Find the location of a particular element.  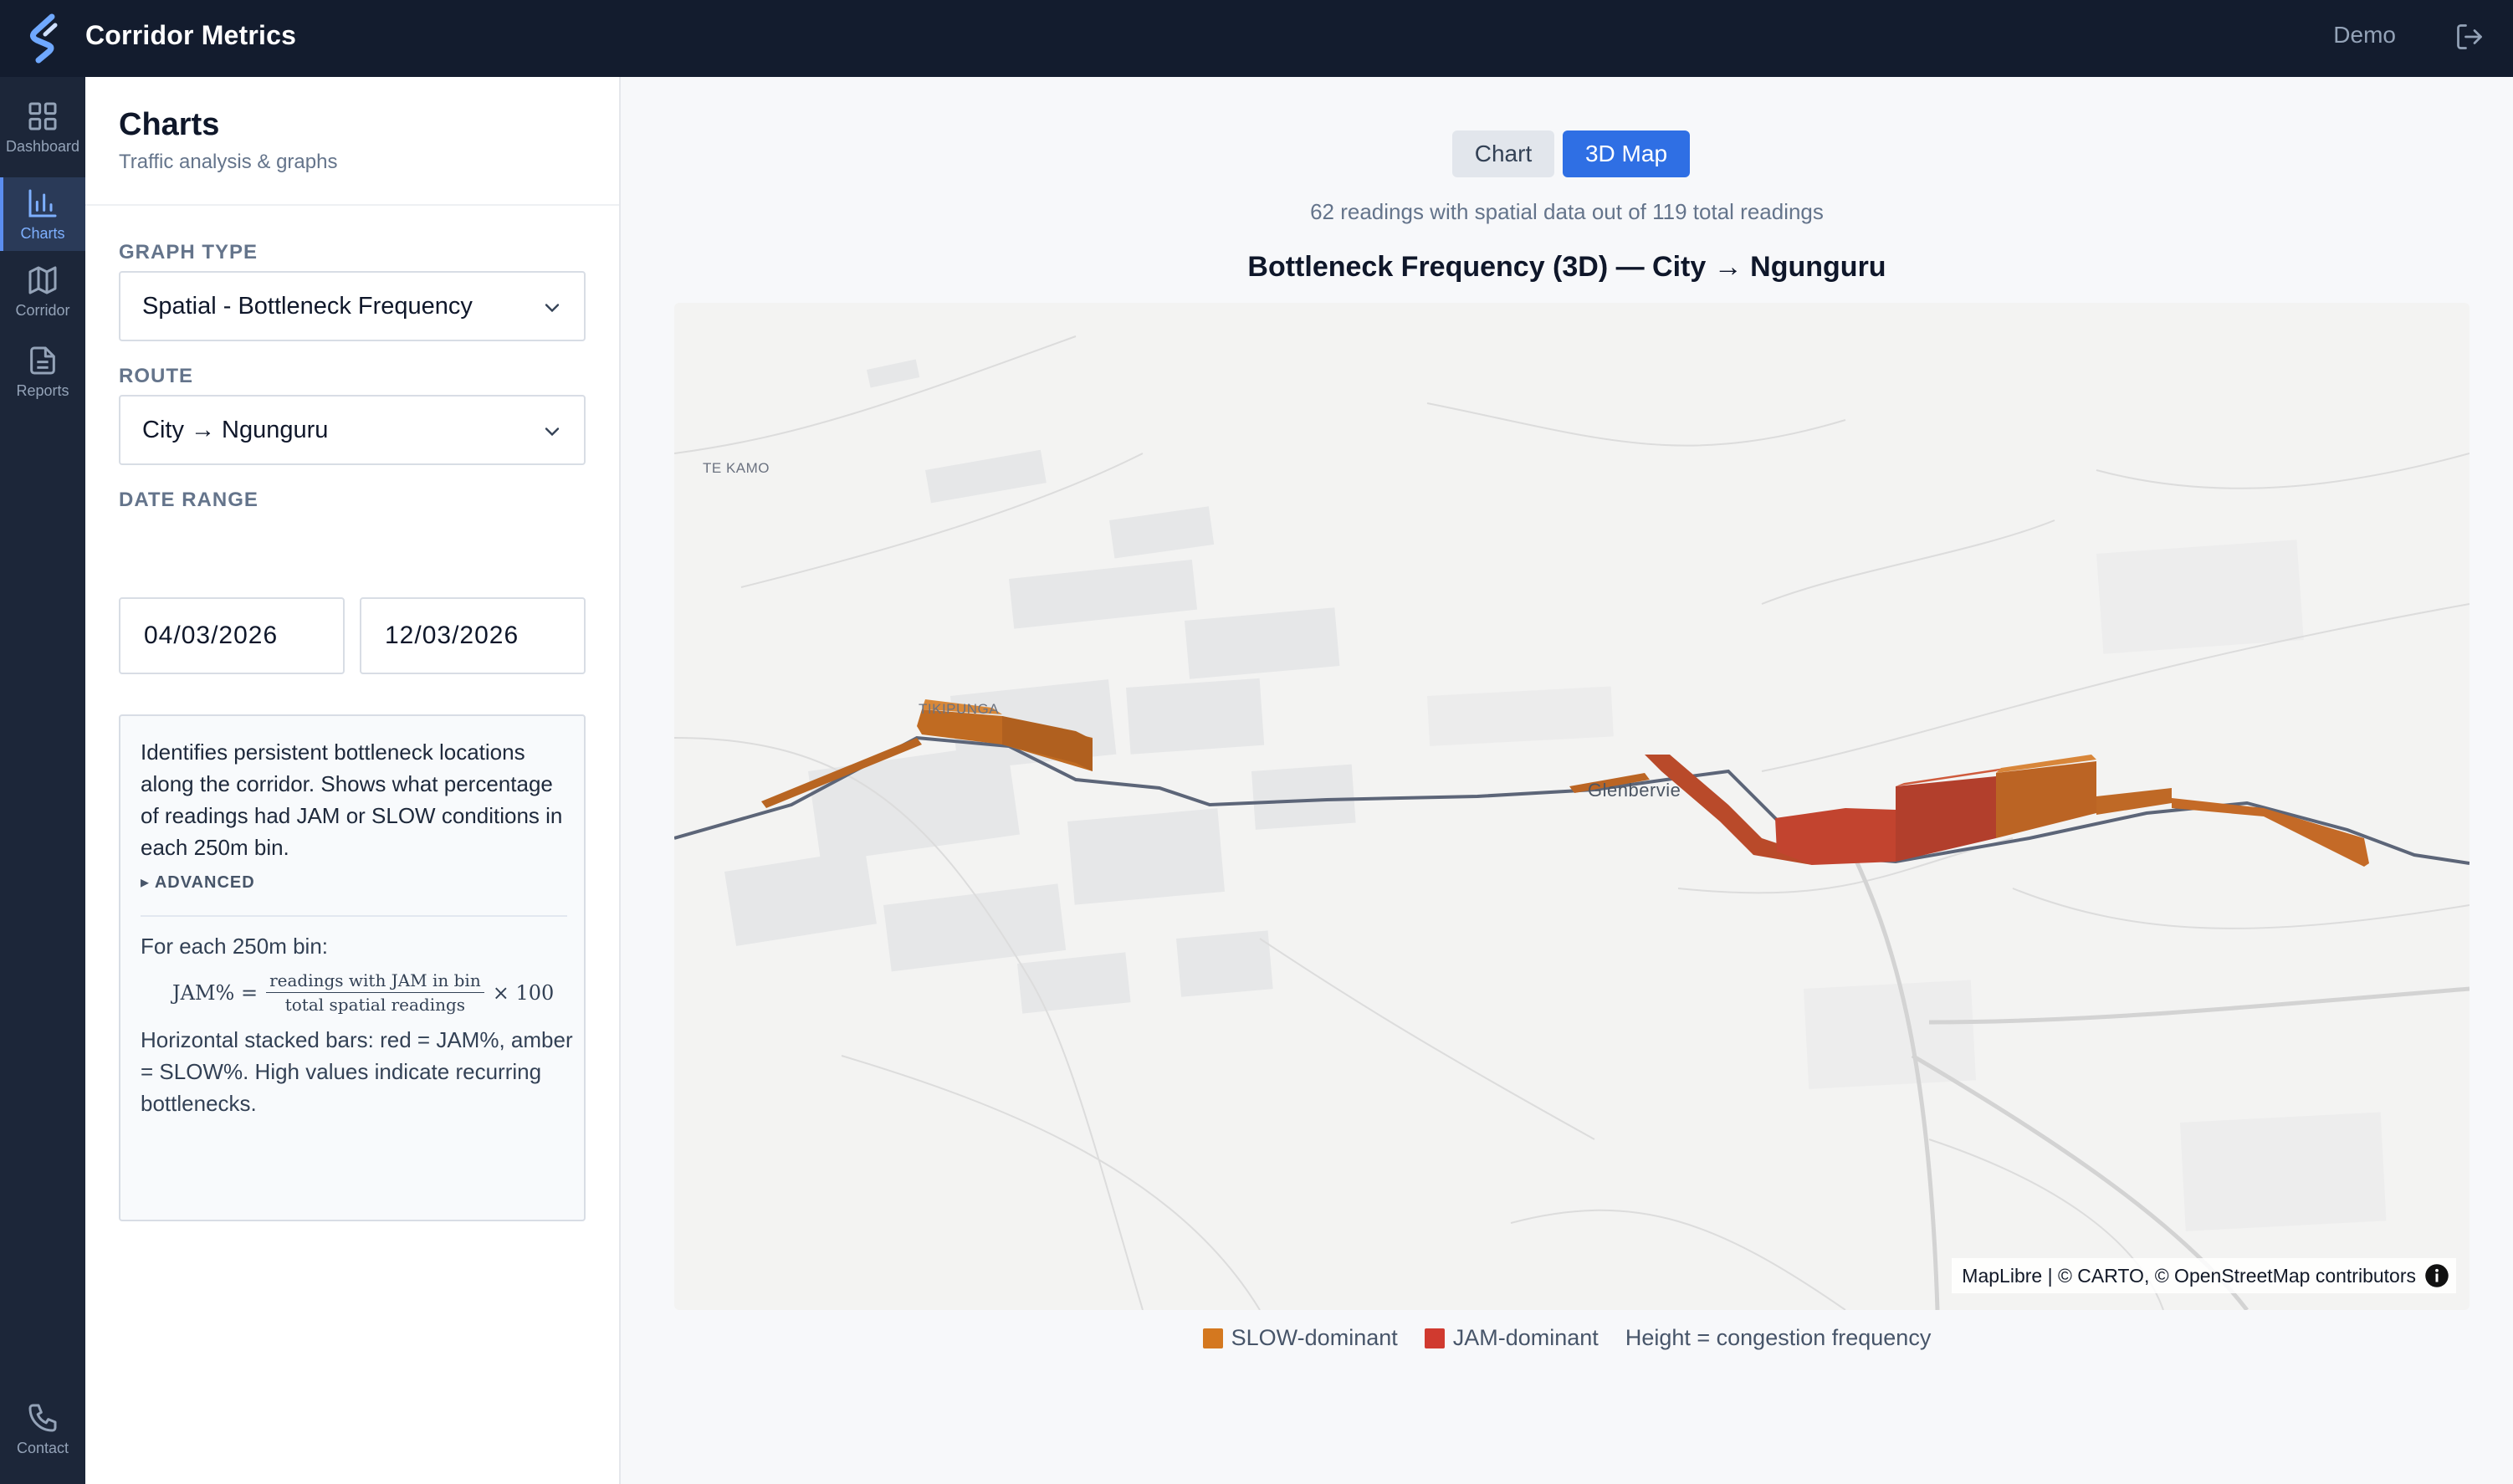

nav-item-reports: Reports is located at coordinates (42, 371).